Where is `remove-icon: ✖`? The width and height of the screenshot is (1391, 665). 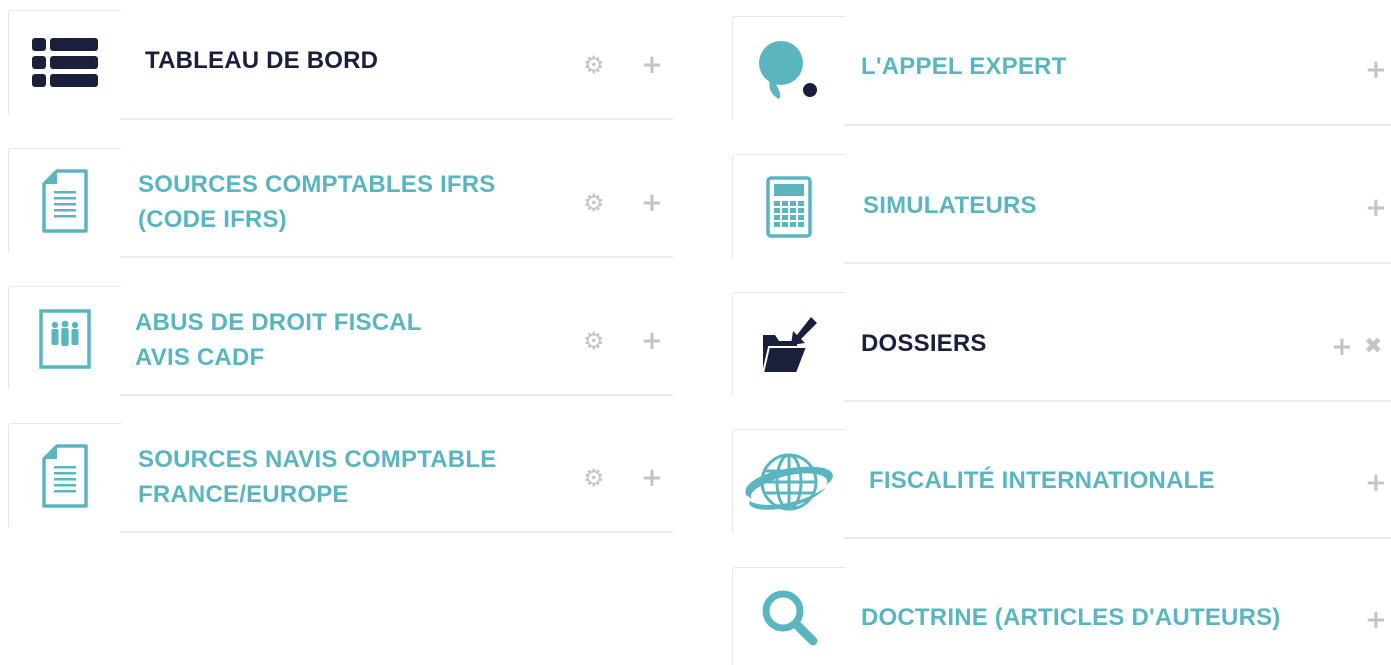 remove-icon: ✖ is located at coordinates (1373, 347).